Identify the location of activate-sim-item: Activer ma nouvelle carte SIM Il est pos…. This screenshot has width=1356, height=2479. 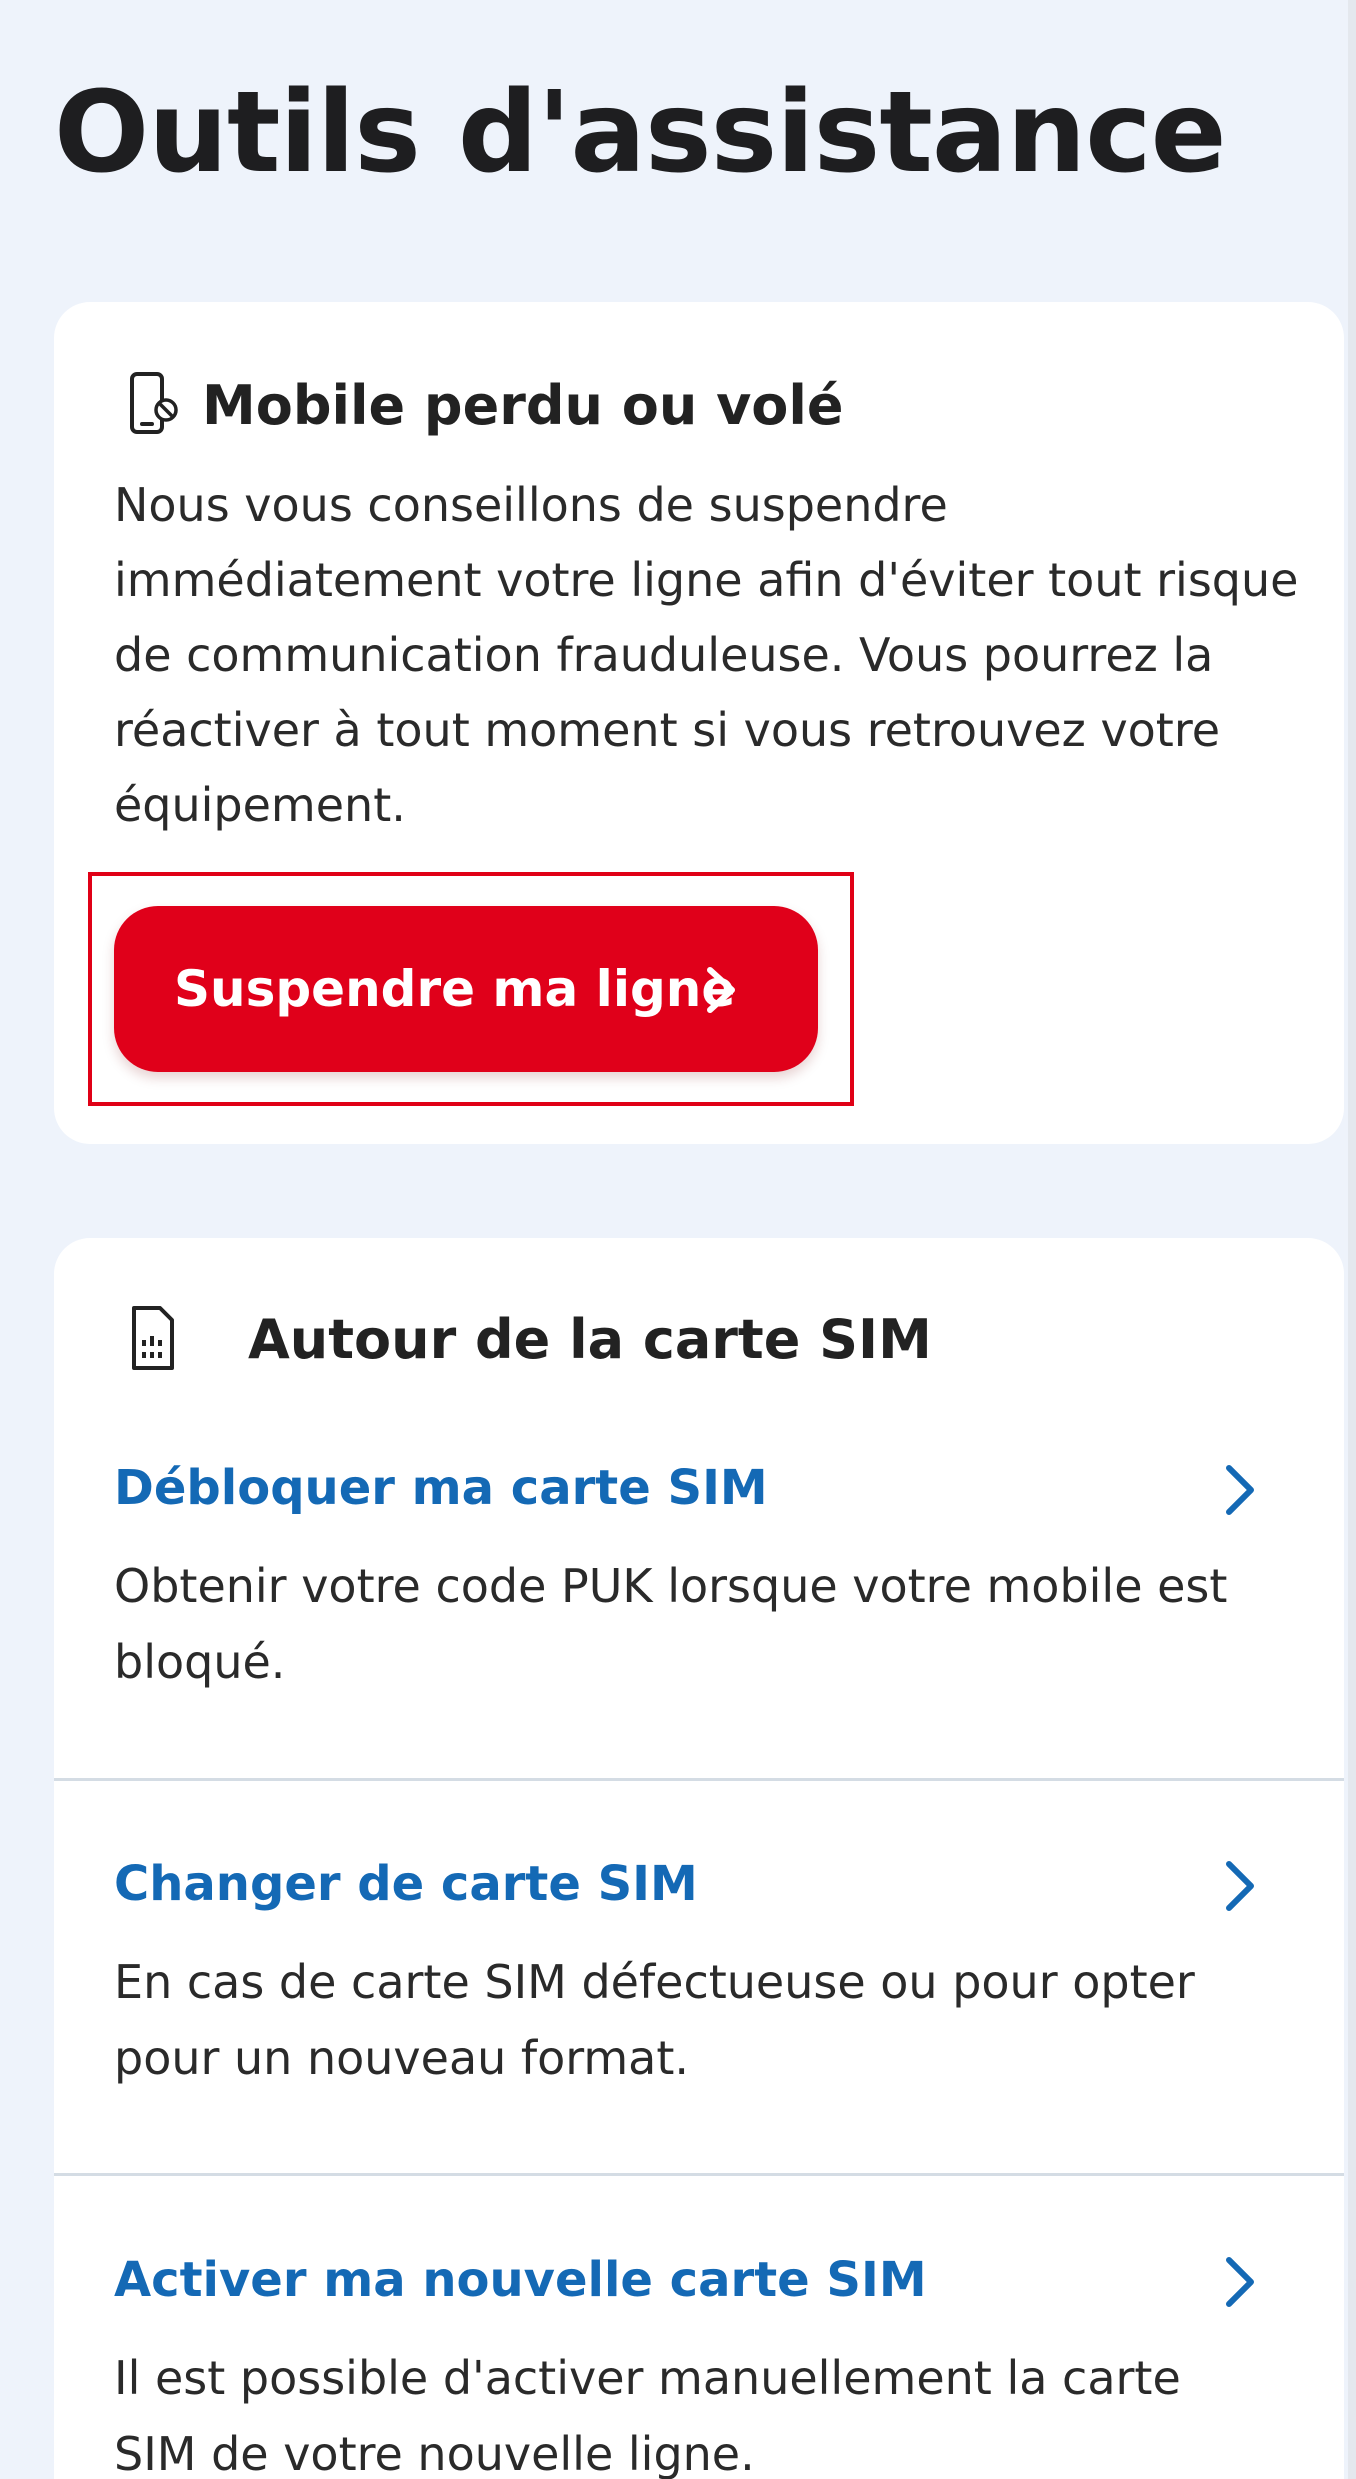
(699, 2360).